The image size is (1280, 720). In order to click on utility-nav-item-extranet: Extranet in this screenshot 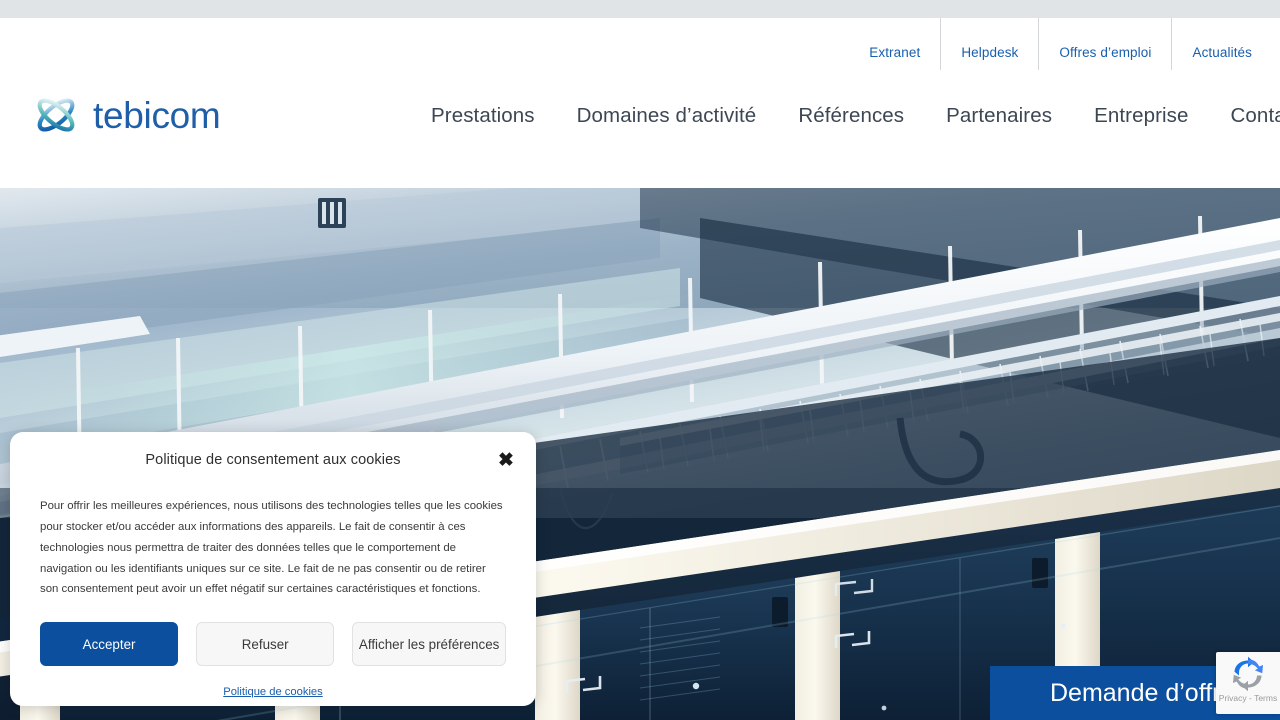, I will do `click(894, 44)`.